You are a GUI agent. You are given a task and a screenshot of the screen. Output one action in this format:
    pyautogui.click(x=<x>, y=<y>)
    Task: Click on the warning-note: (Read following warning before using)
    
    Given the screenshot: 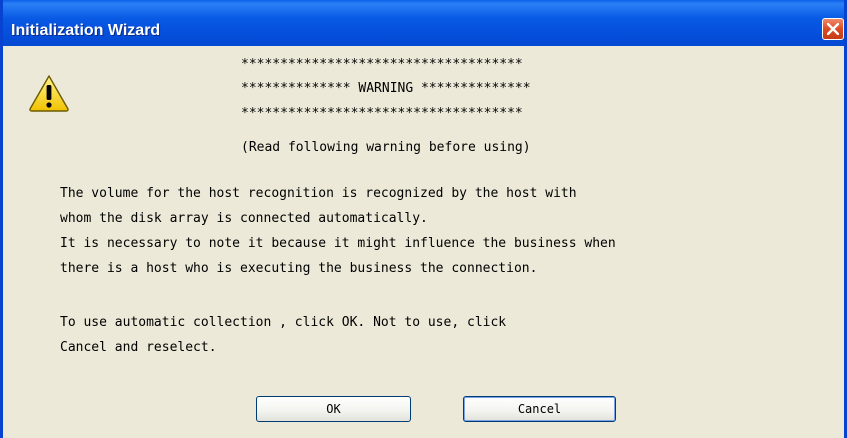 What is the action you would take?
    pyautogui.click(x=386, y=147)
    